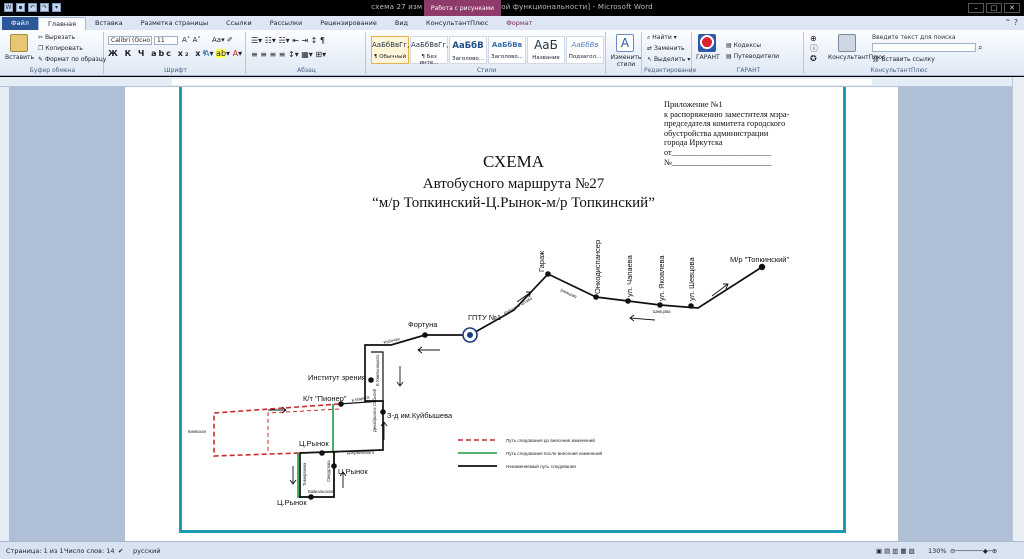 This screenshot has height=559, width=1024. Describe the element at coordinates (19, 57) in the screenshot. I see `paste-button: Вставить` at that location.